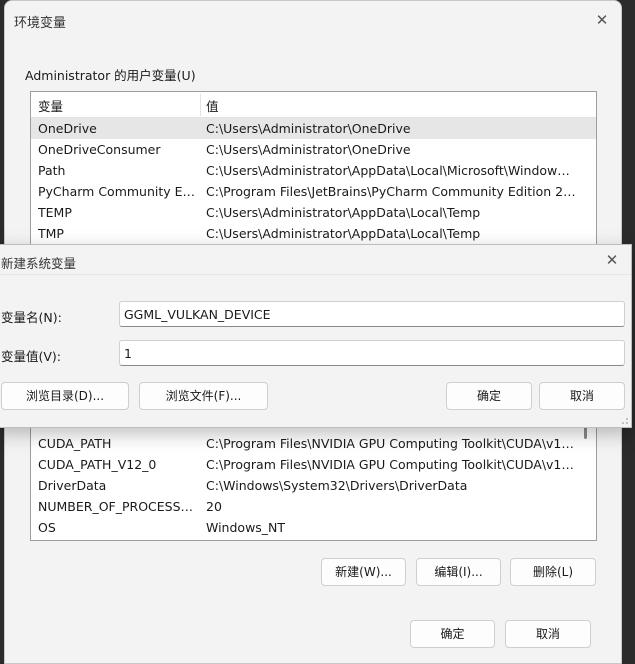  I want to click on var-name: TMP, so click(51, 233).